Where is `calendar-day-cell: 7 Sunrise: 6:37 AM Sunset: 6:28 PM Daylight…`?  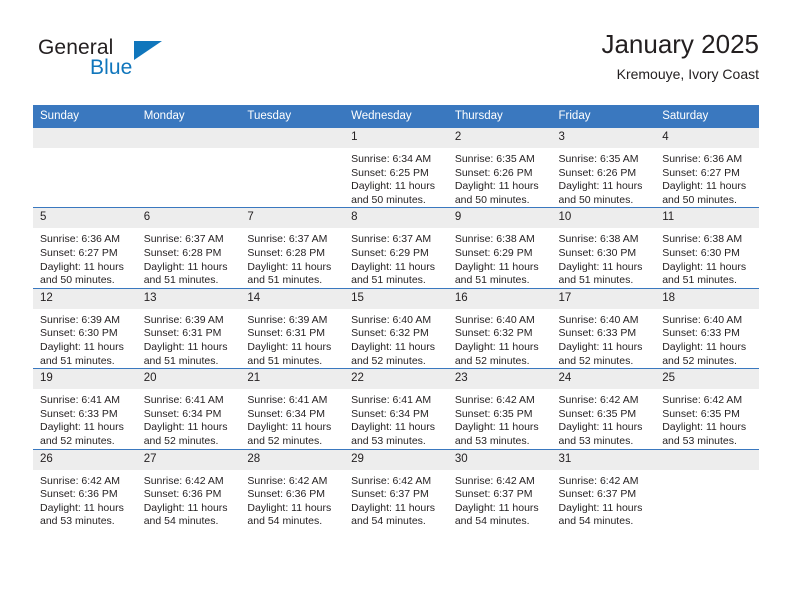
calendar-day-cell: 7 Sunrise: 6:37 AM Sunset: 6:28 PM Daylight… is located at coordinates (292, 248).